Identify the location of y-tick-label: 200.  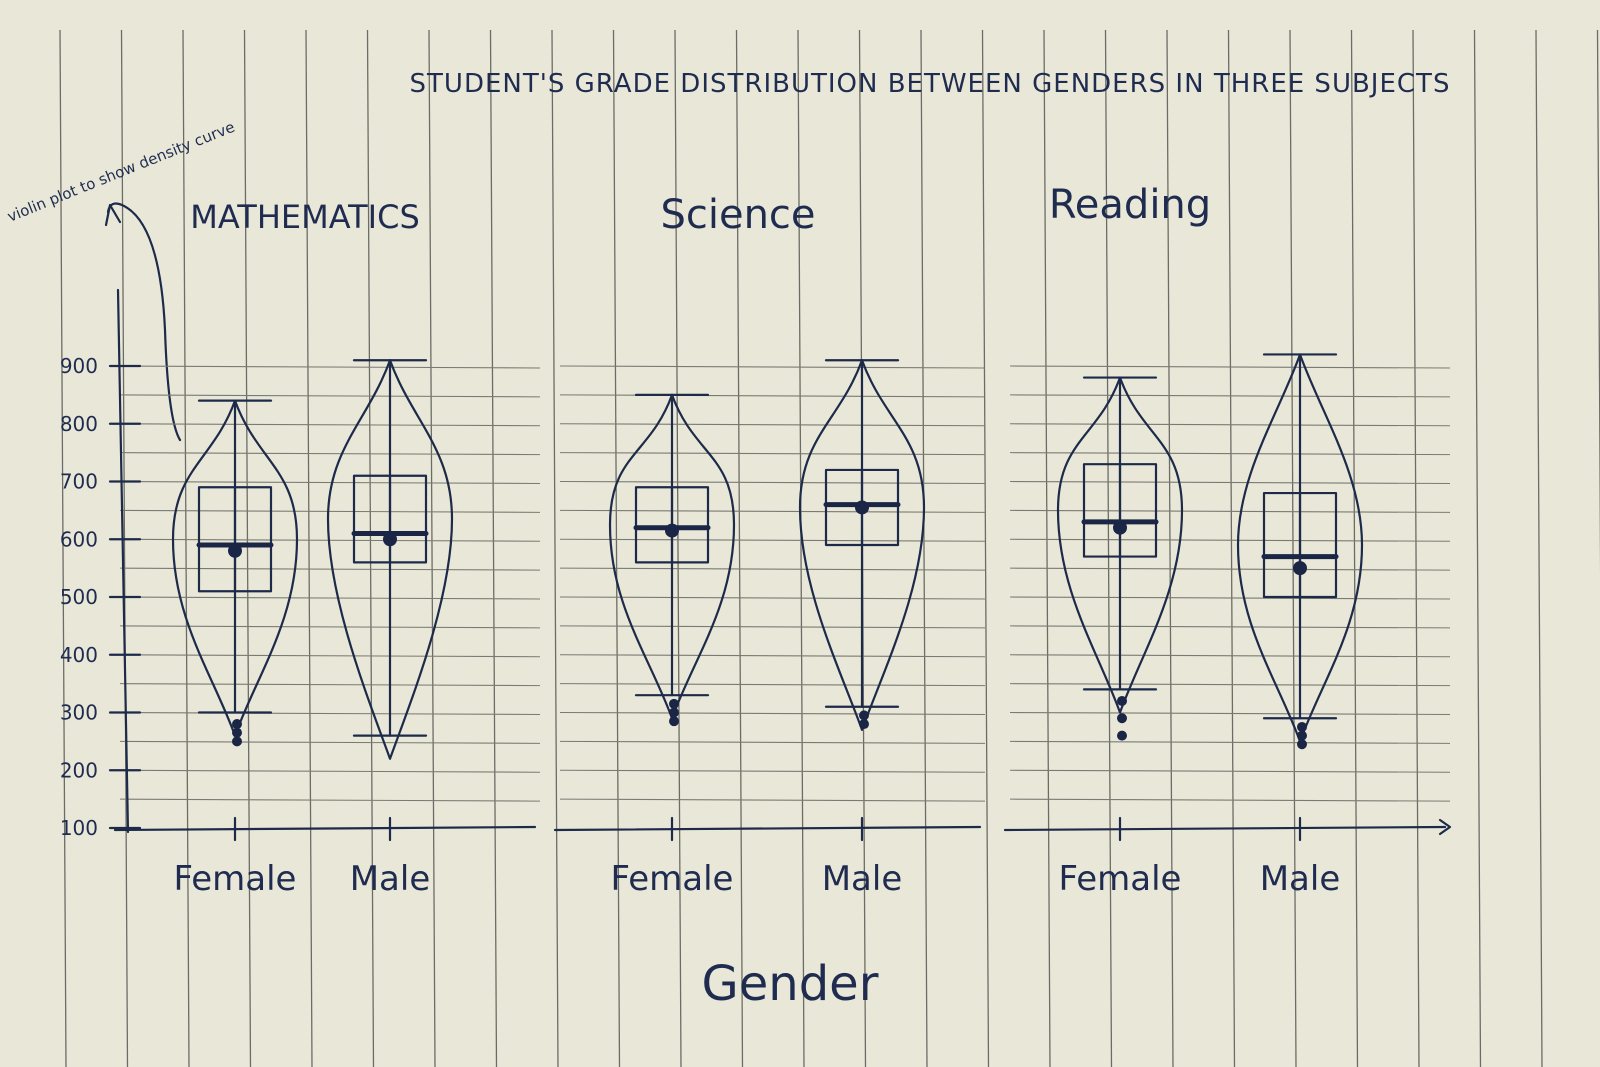
(79, 770).